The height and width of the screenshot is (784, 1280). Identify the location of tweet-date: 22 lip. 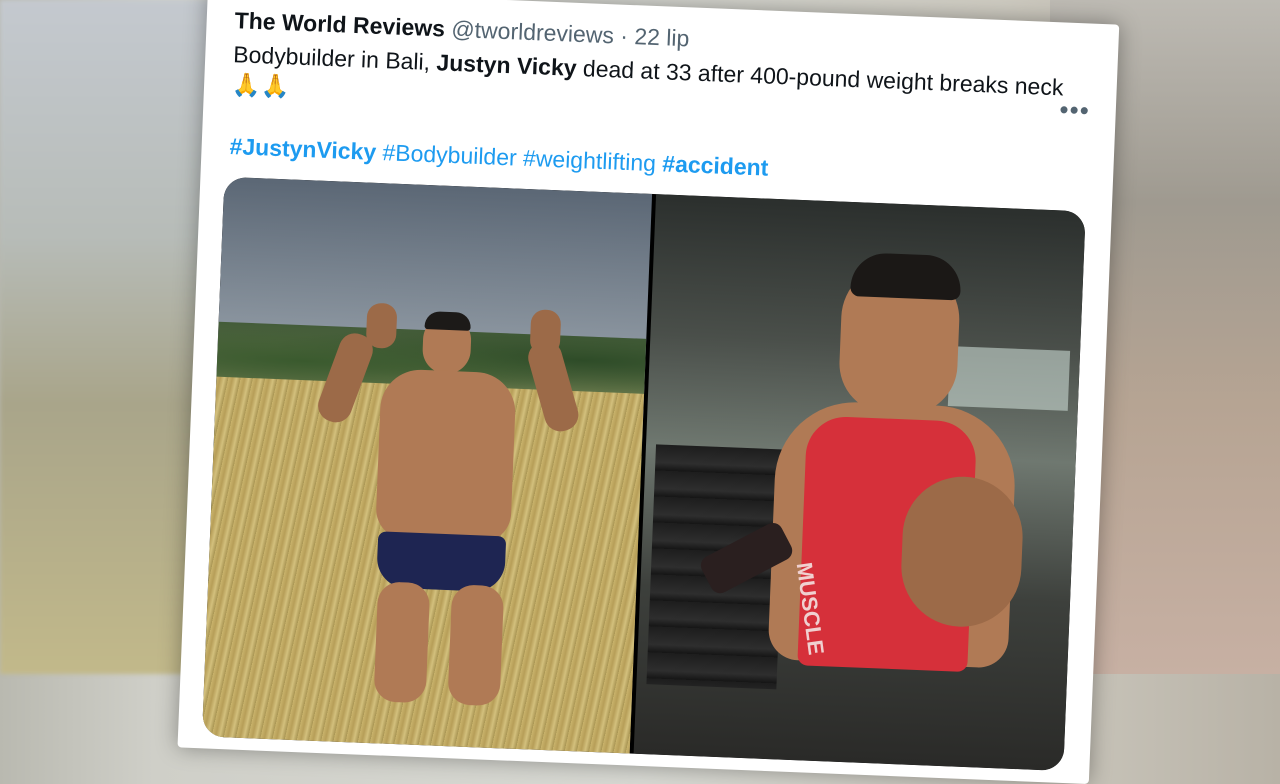
(662, 37).